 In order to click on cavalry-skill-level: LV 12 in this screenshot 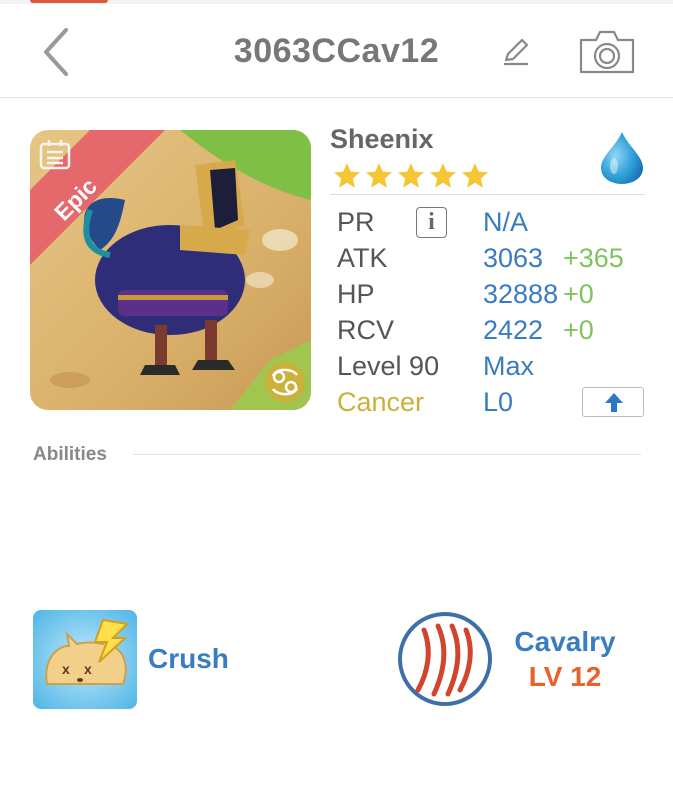, I will do `click(565, 676)`.